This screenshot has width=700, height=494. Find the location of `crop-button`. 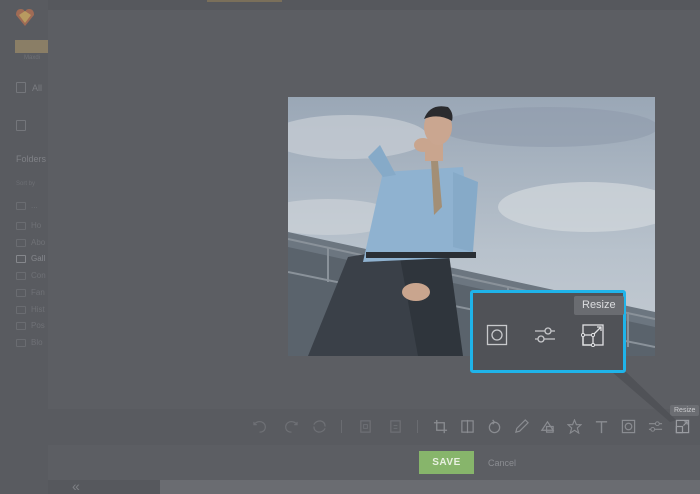

crop-button is located at coordinates (440, 426).